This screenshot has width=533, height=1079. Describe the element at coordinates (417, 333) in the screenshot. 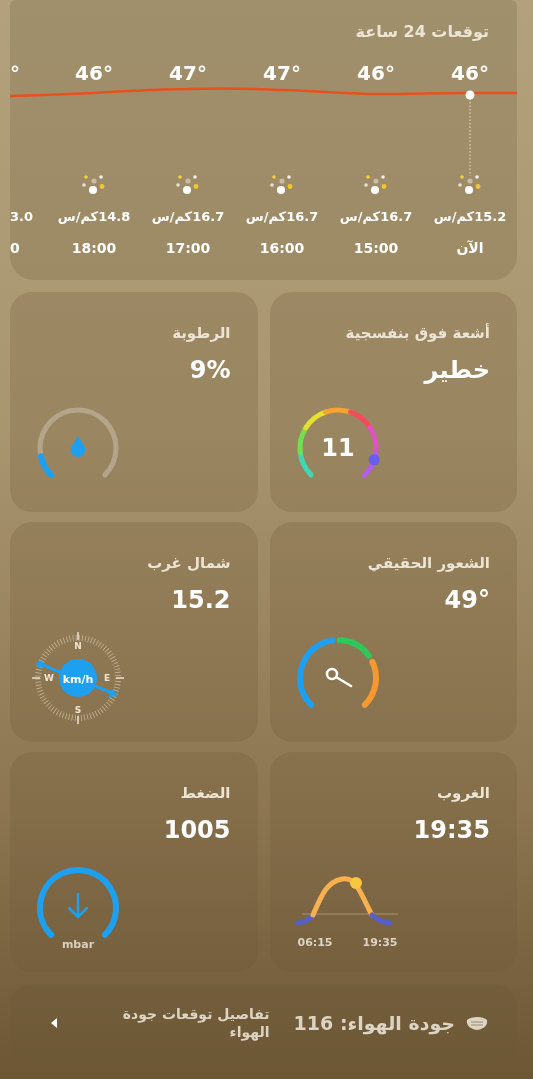

I see `card-title: أشعة فوق بنفسجية` at that location.